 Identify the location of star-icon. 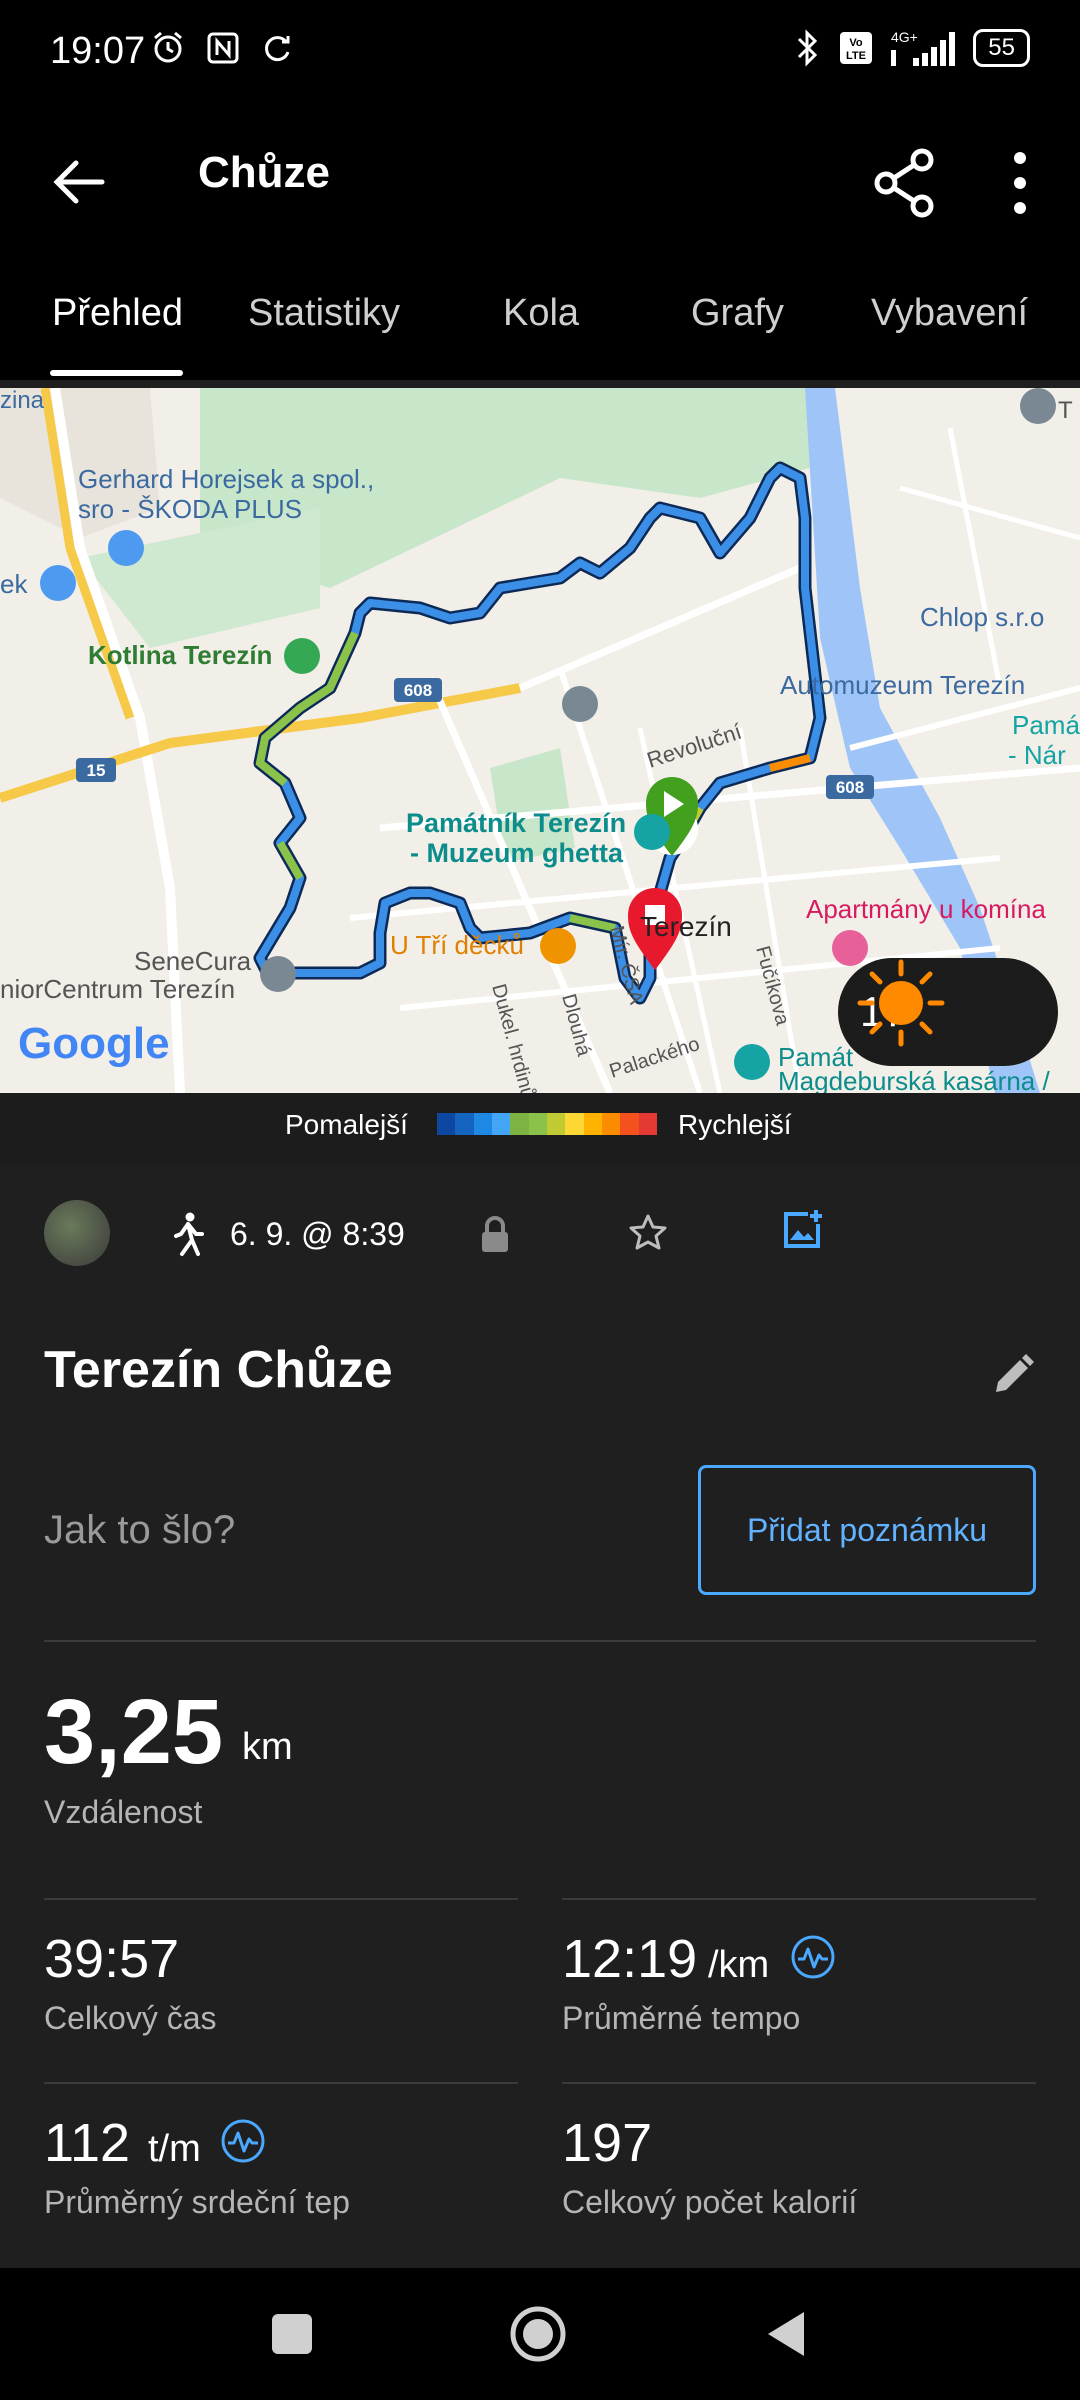
(648, 1232).